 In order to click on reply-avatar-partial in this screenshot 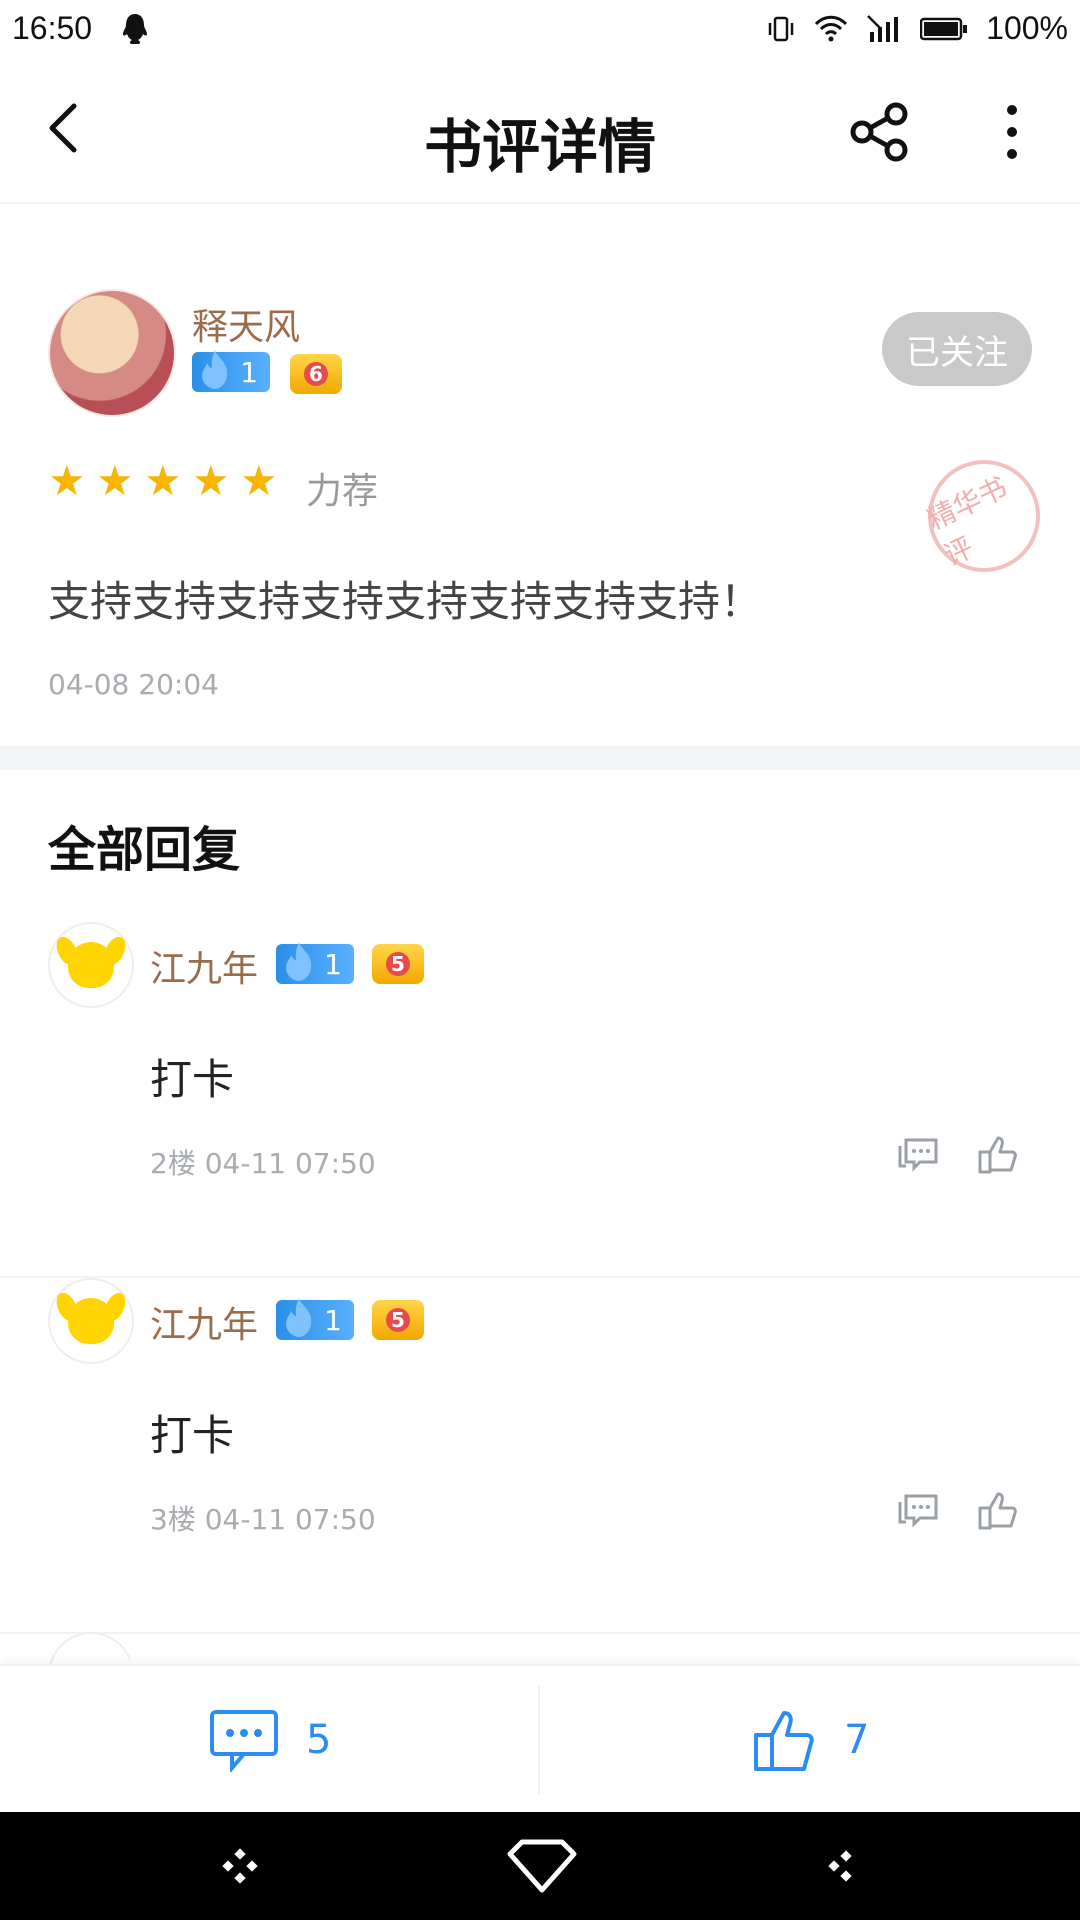, I will do `click(89, 1648)`.